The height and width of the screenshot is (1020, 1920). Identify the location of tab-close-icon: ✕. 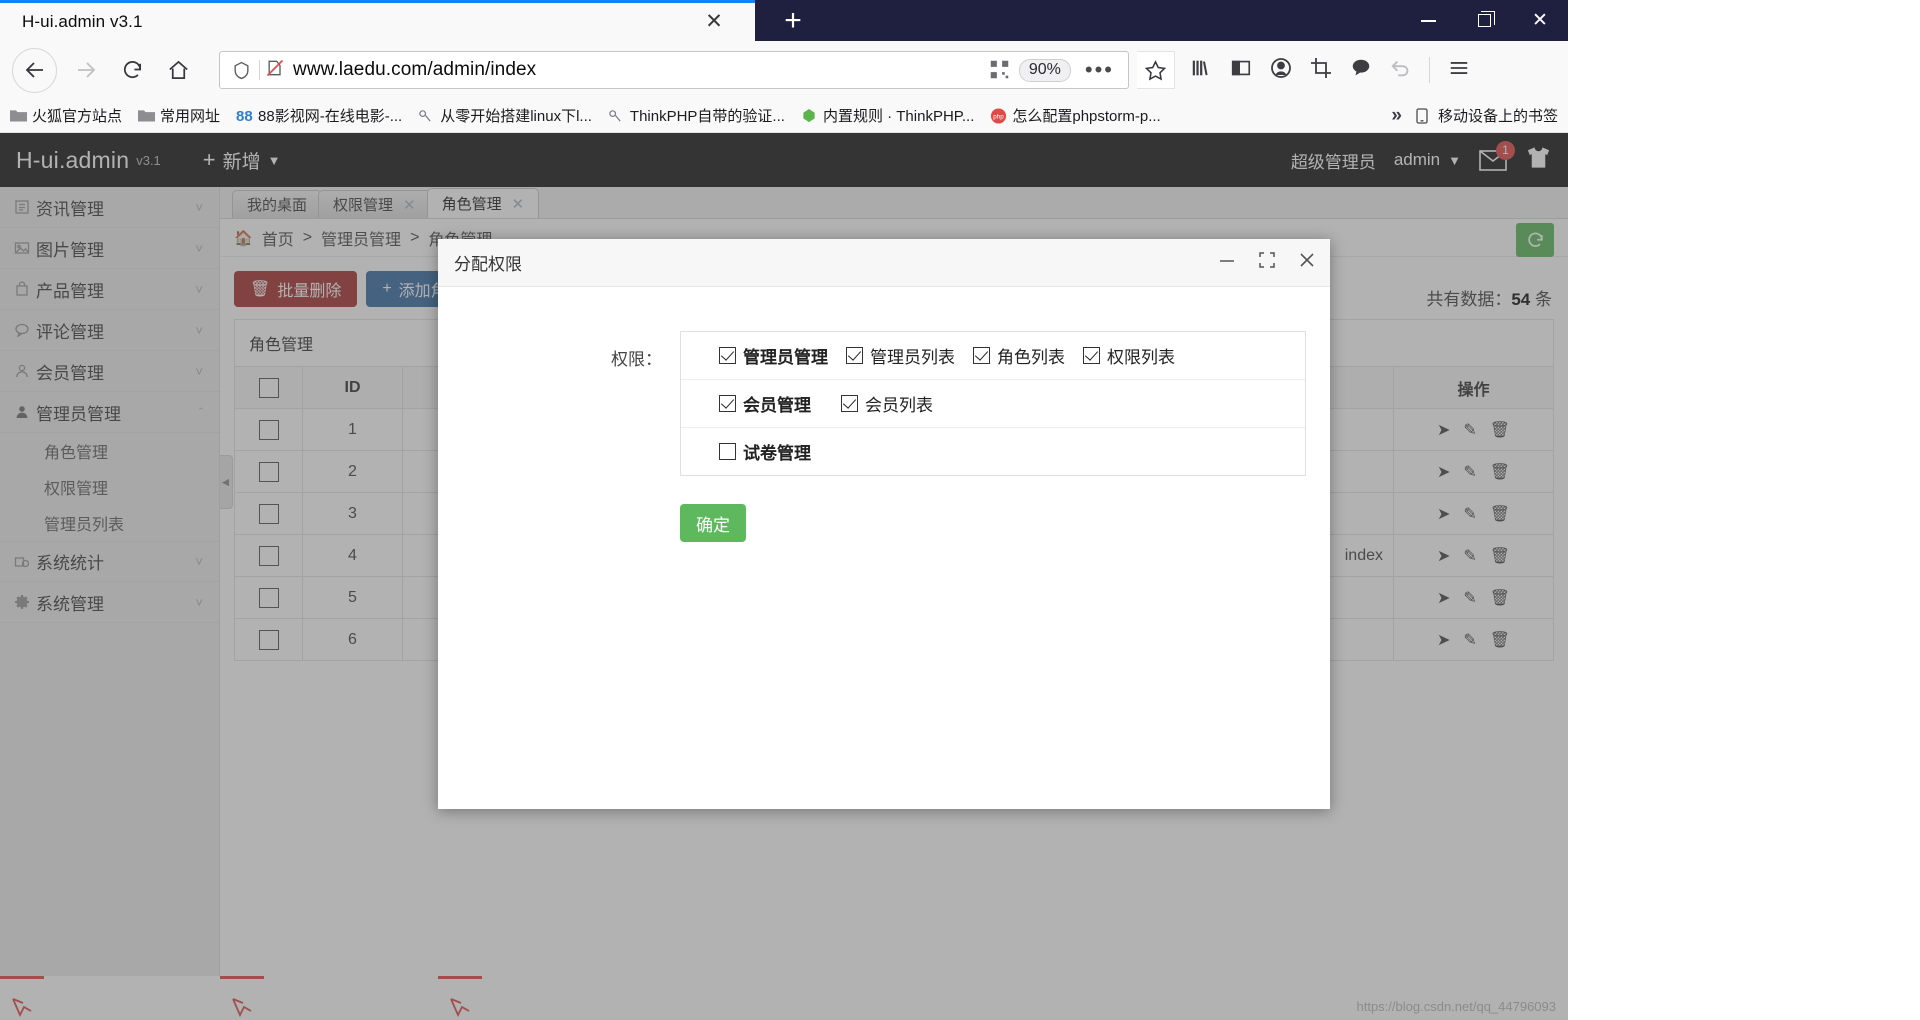
(714, 22).